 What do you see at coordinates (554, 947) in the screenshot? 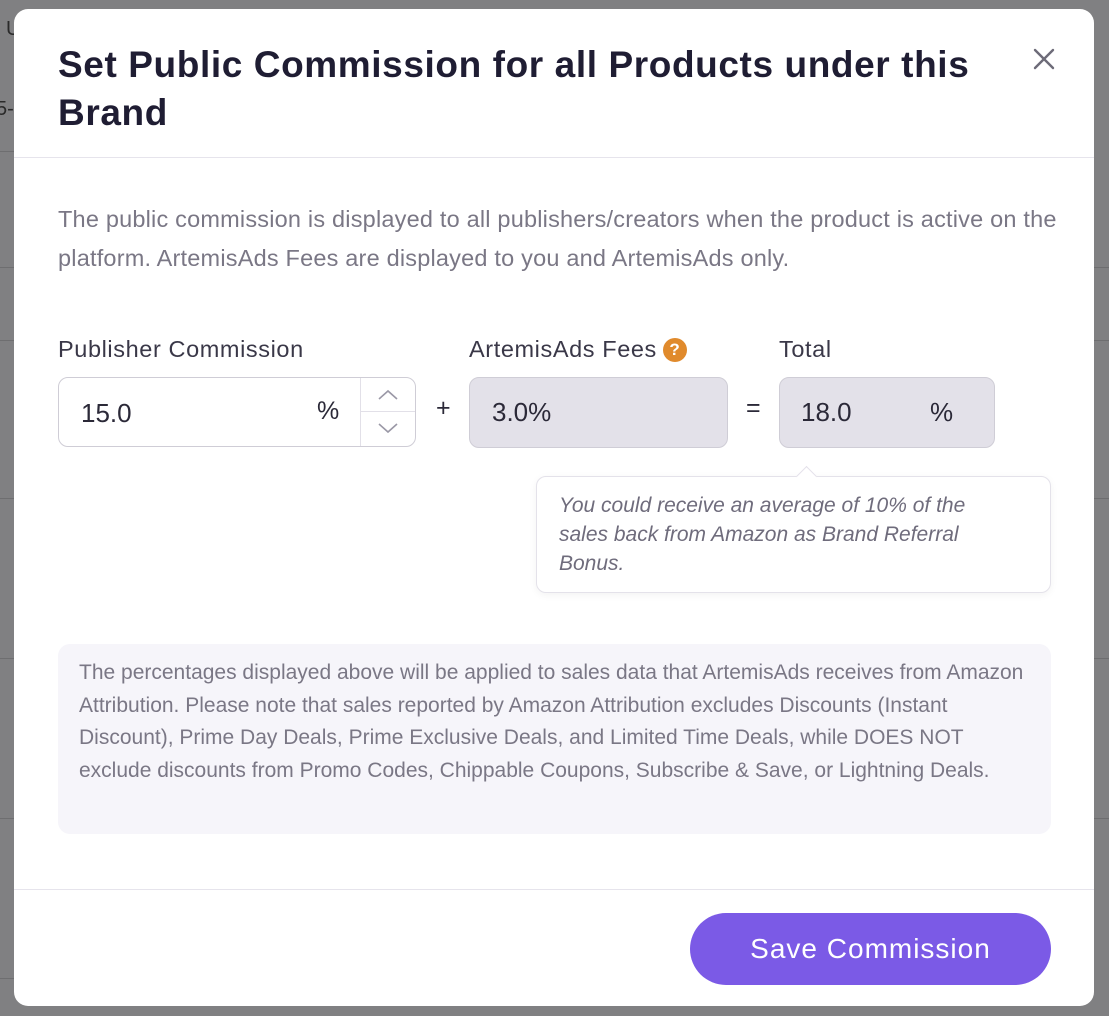
I see `modal-footer: Save Commission` at bounding box center [554, 947].